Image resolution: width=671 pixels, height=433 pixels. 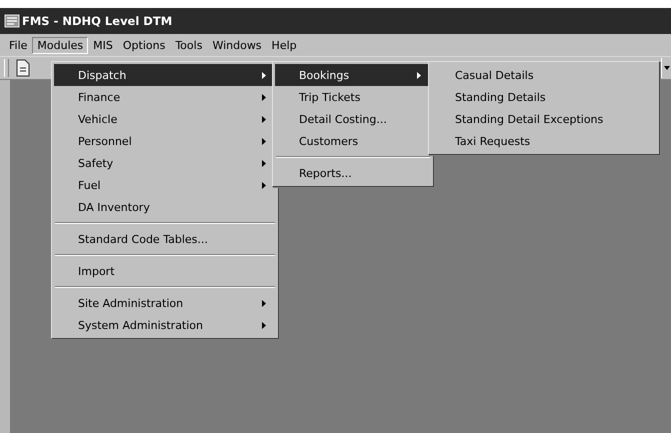 What do you see at coordinates (544, 141) in the screenshot?
I see `menu-item: Taxi Requests` at bounding box center [544, 141].